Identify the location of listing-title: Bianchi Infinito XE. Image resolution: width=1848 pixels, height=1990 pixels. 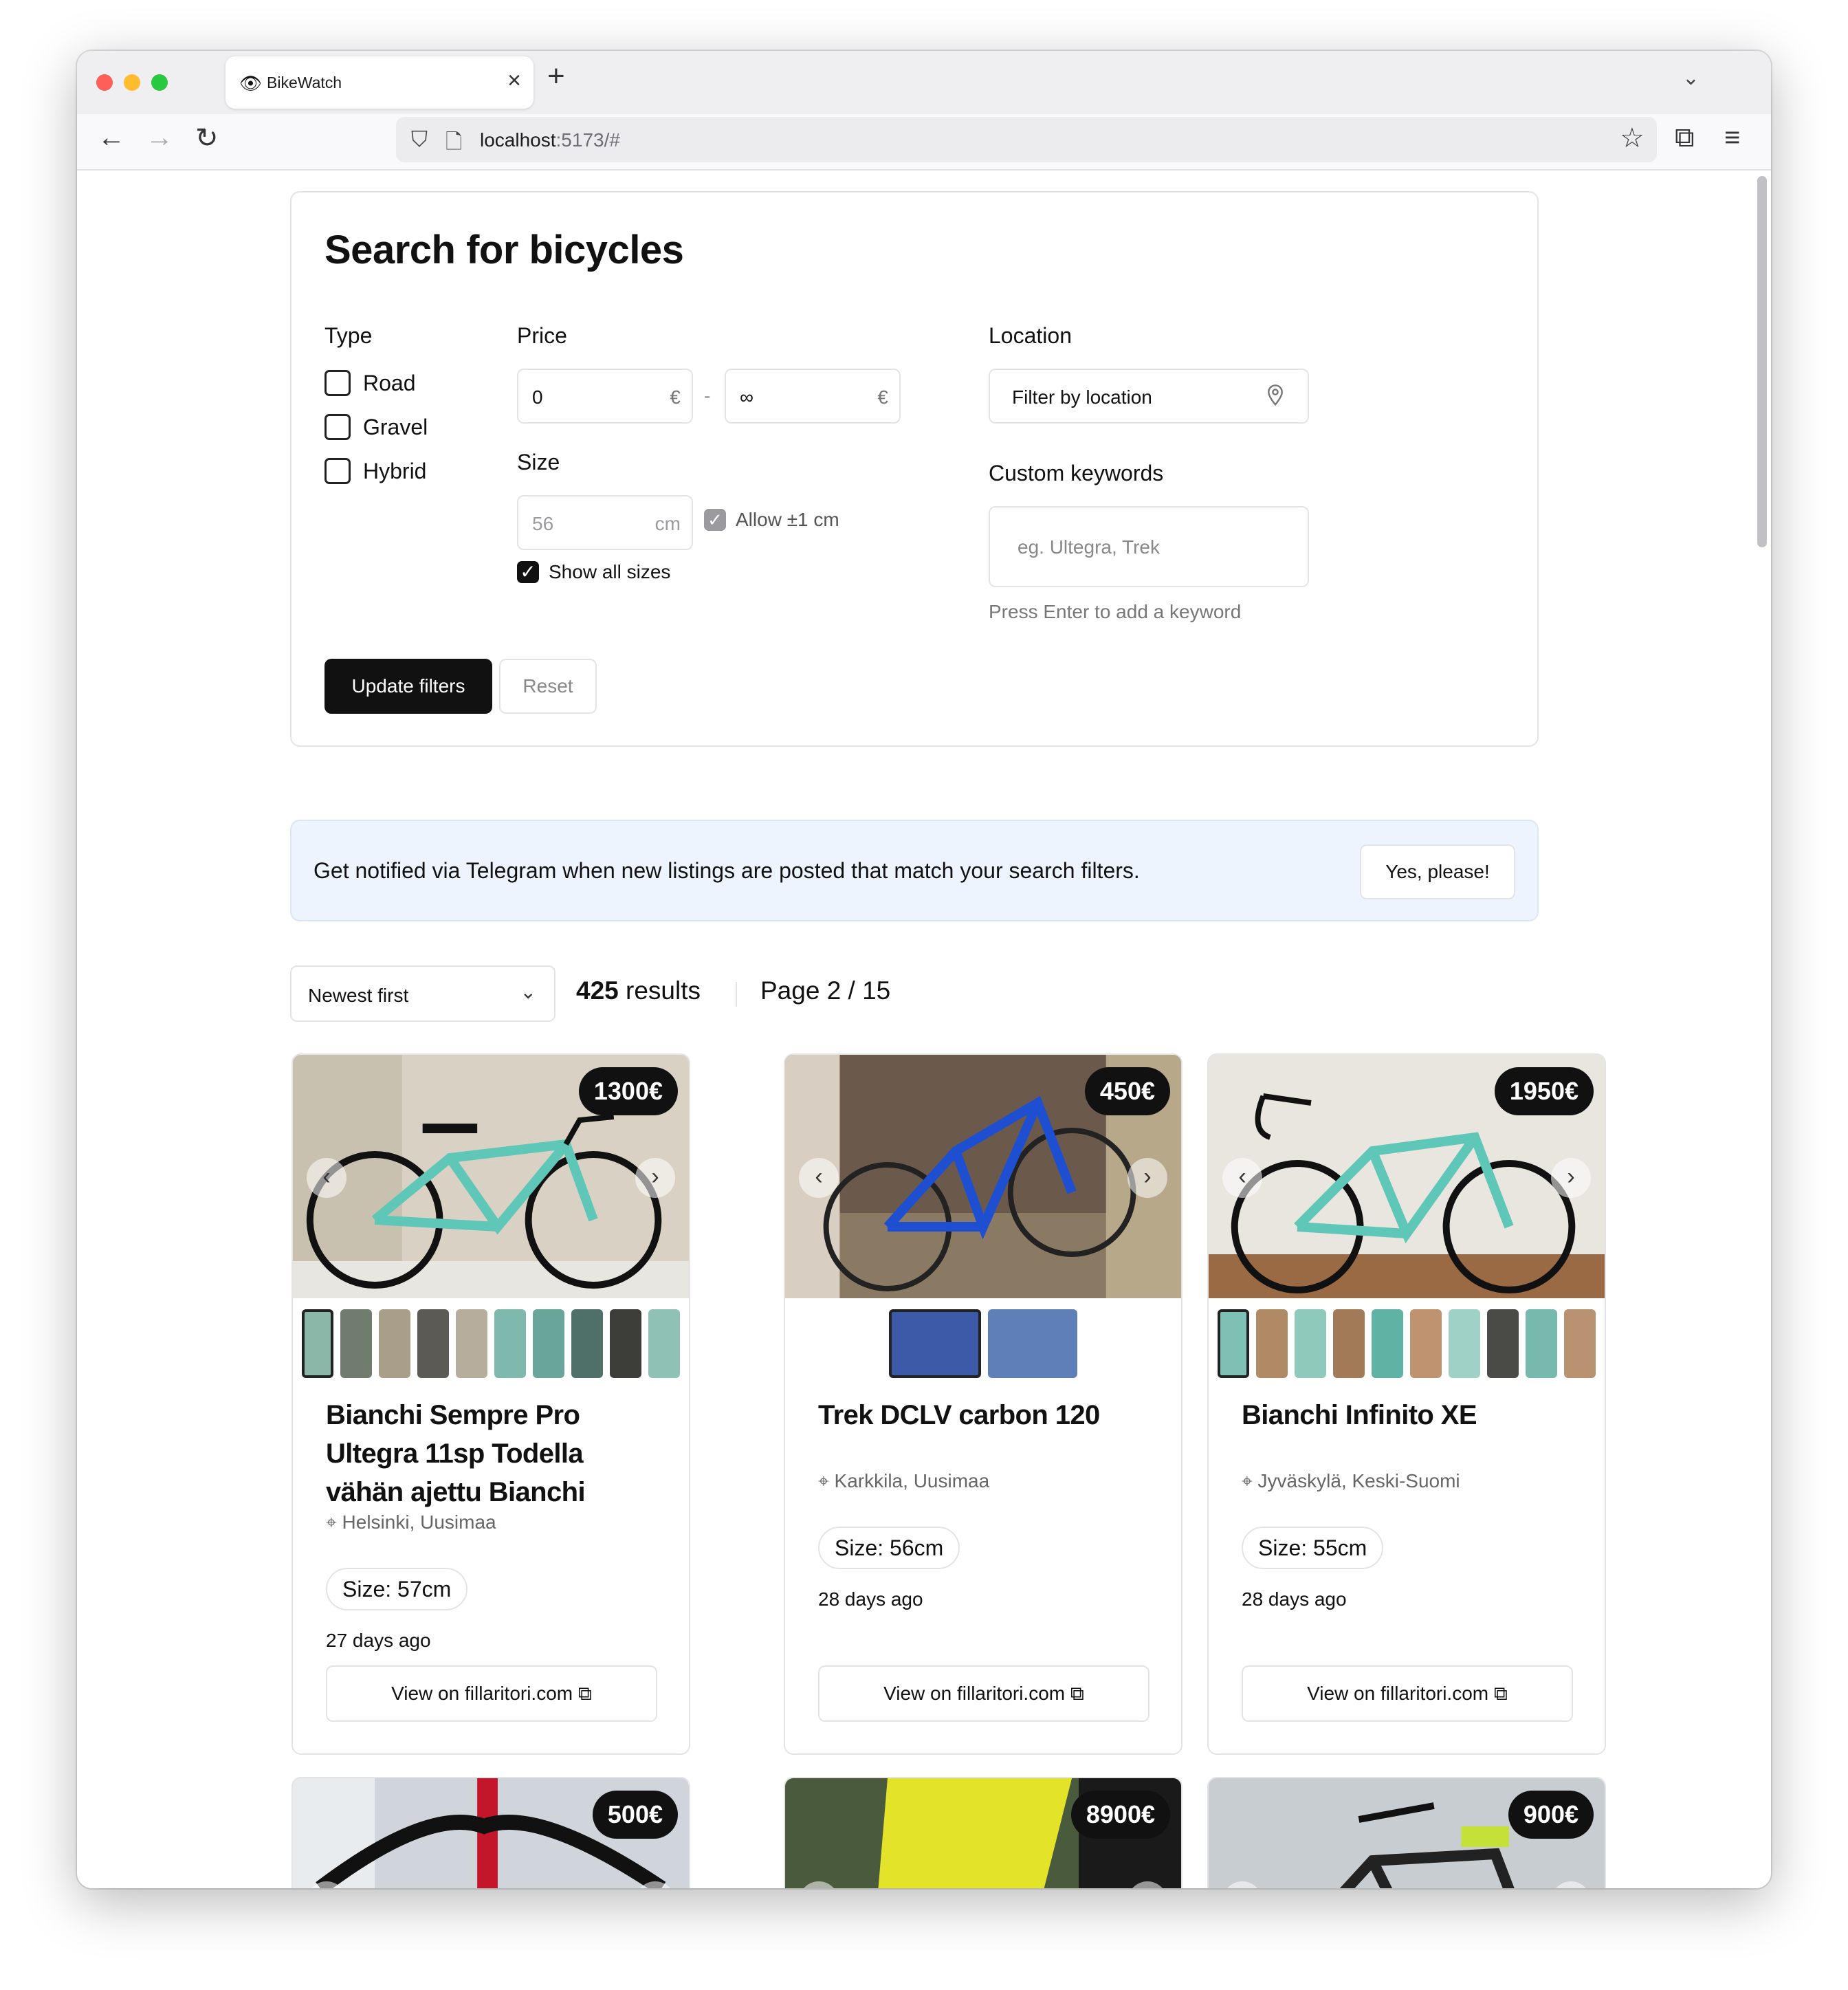
(1359, 1415).